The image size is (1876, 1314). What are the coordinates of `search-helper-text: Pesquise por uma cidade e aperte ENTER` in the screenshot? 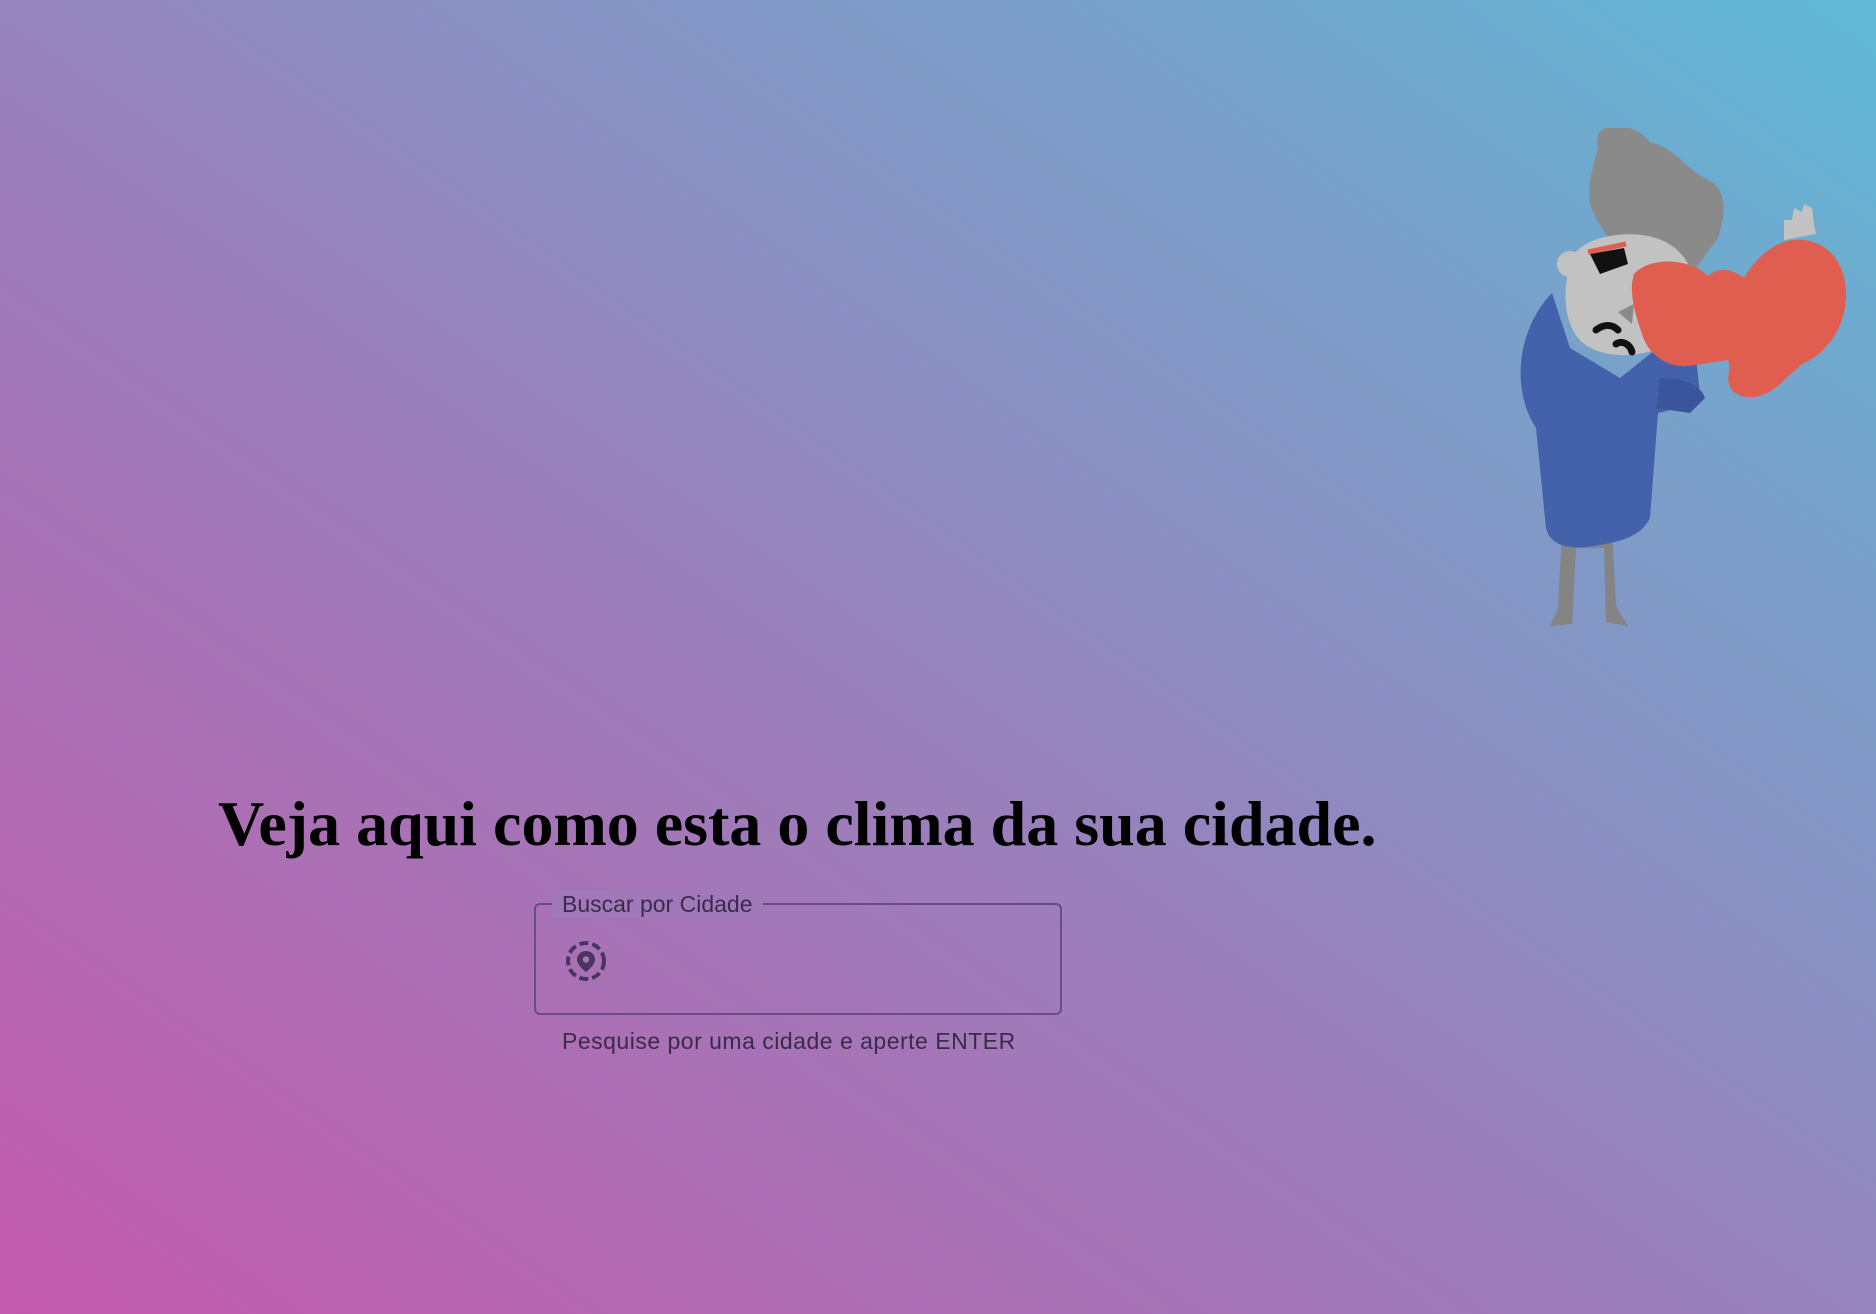 It's located at (789, 1041).